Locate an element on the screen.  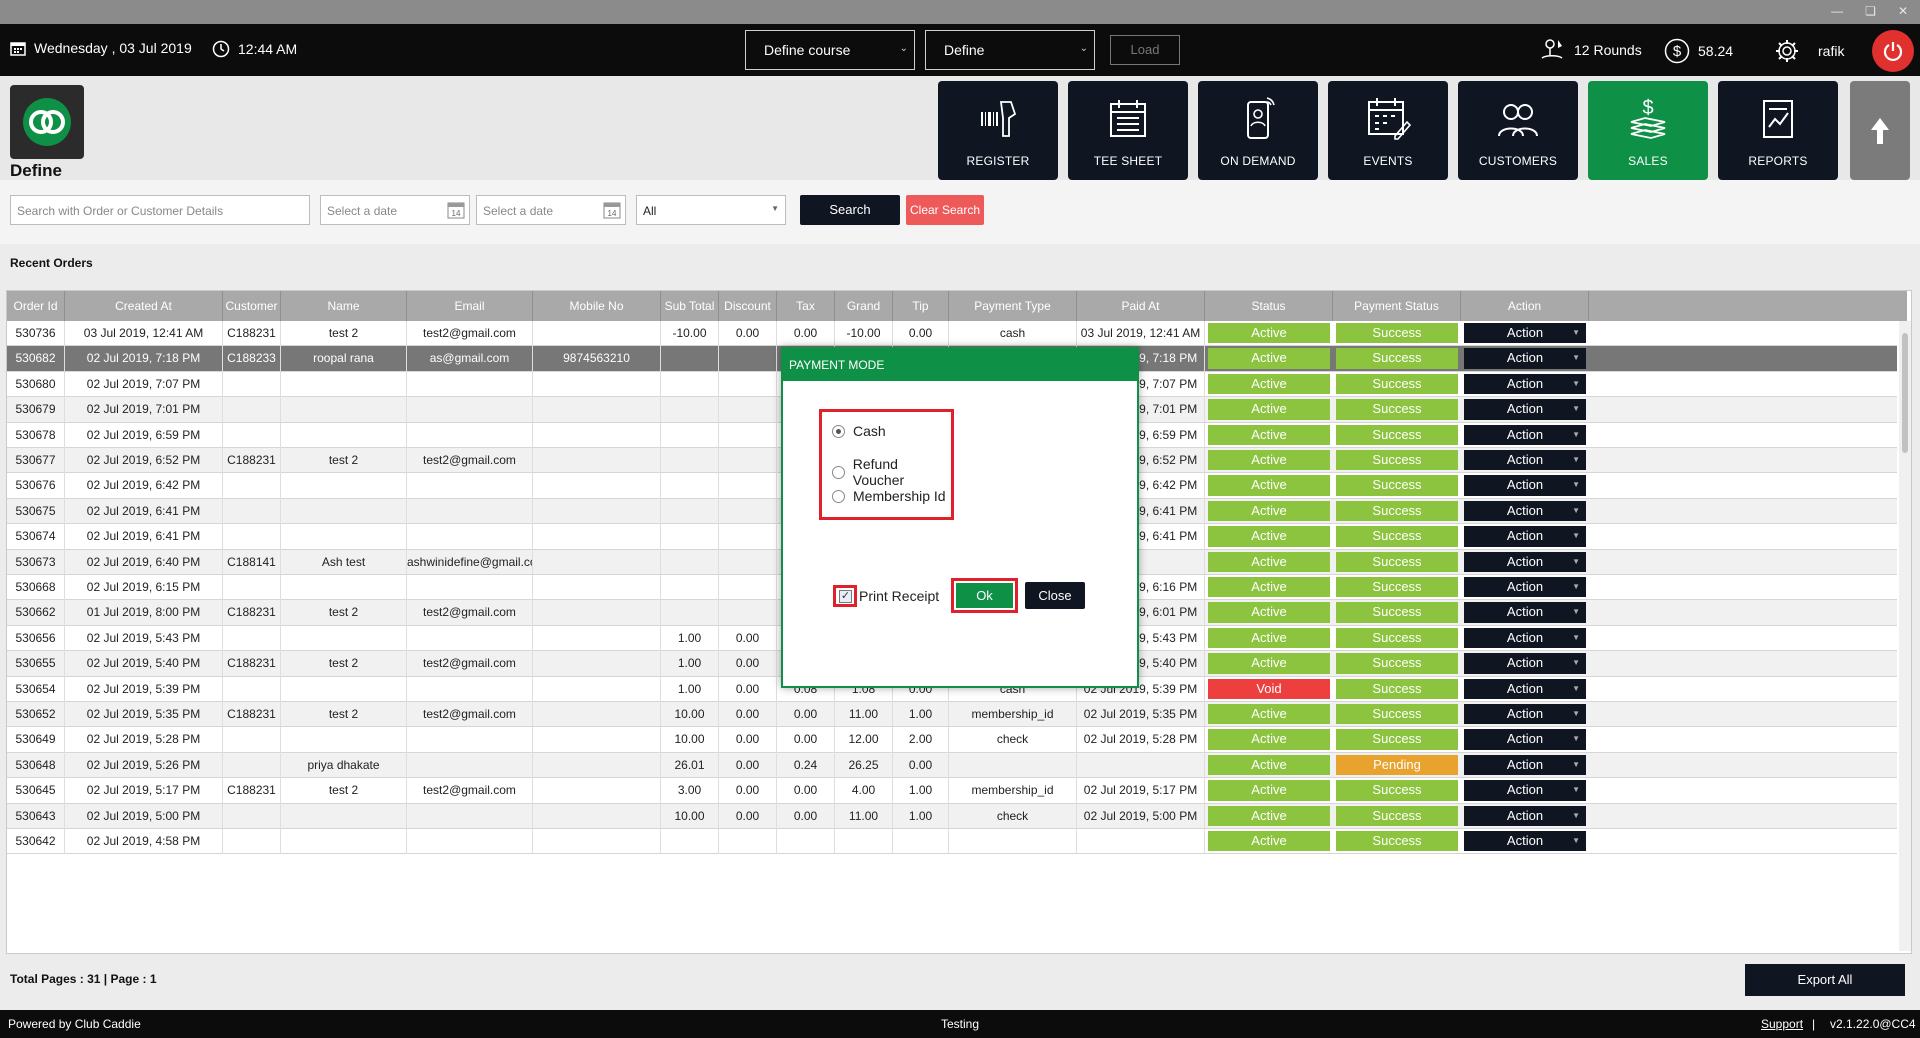
cell-customer-id is located at coordinates (252, 511).